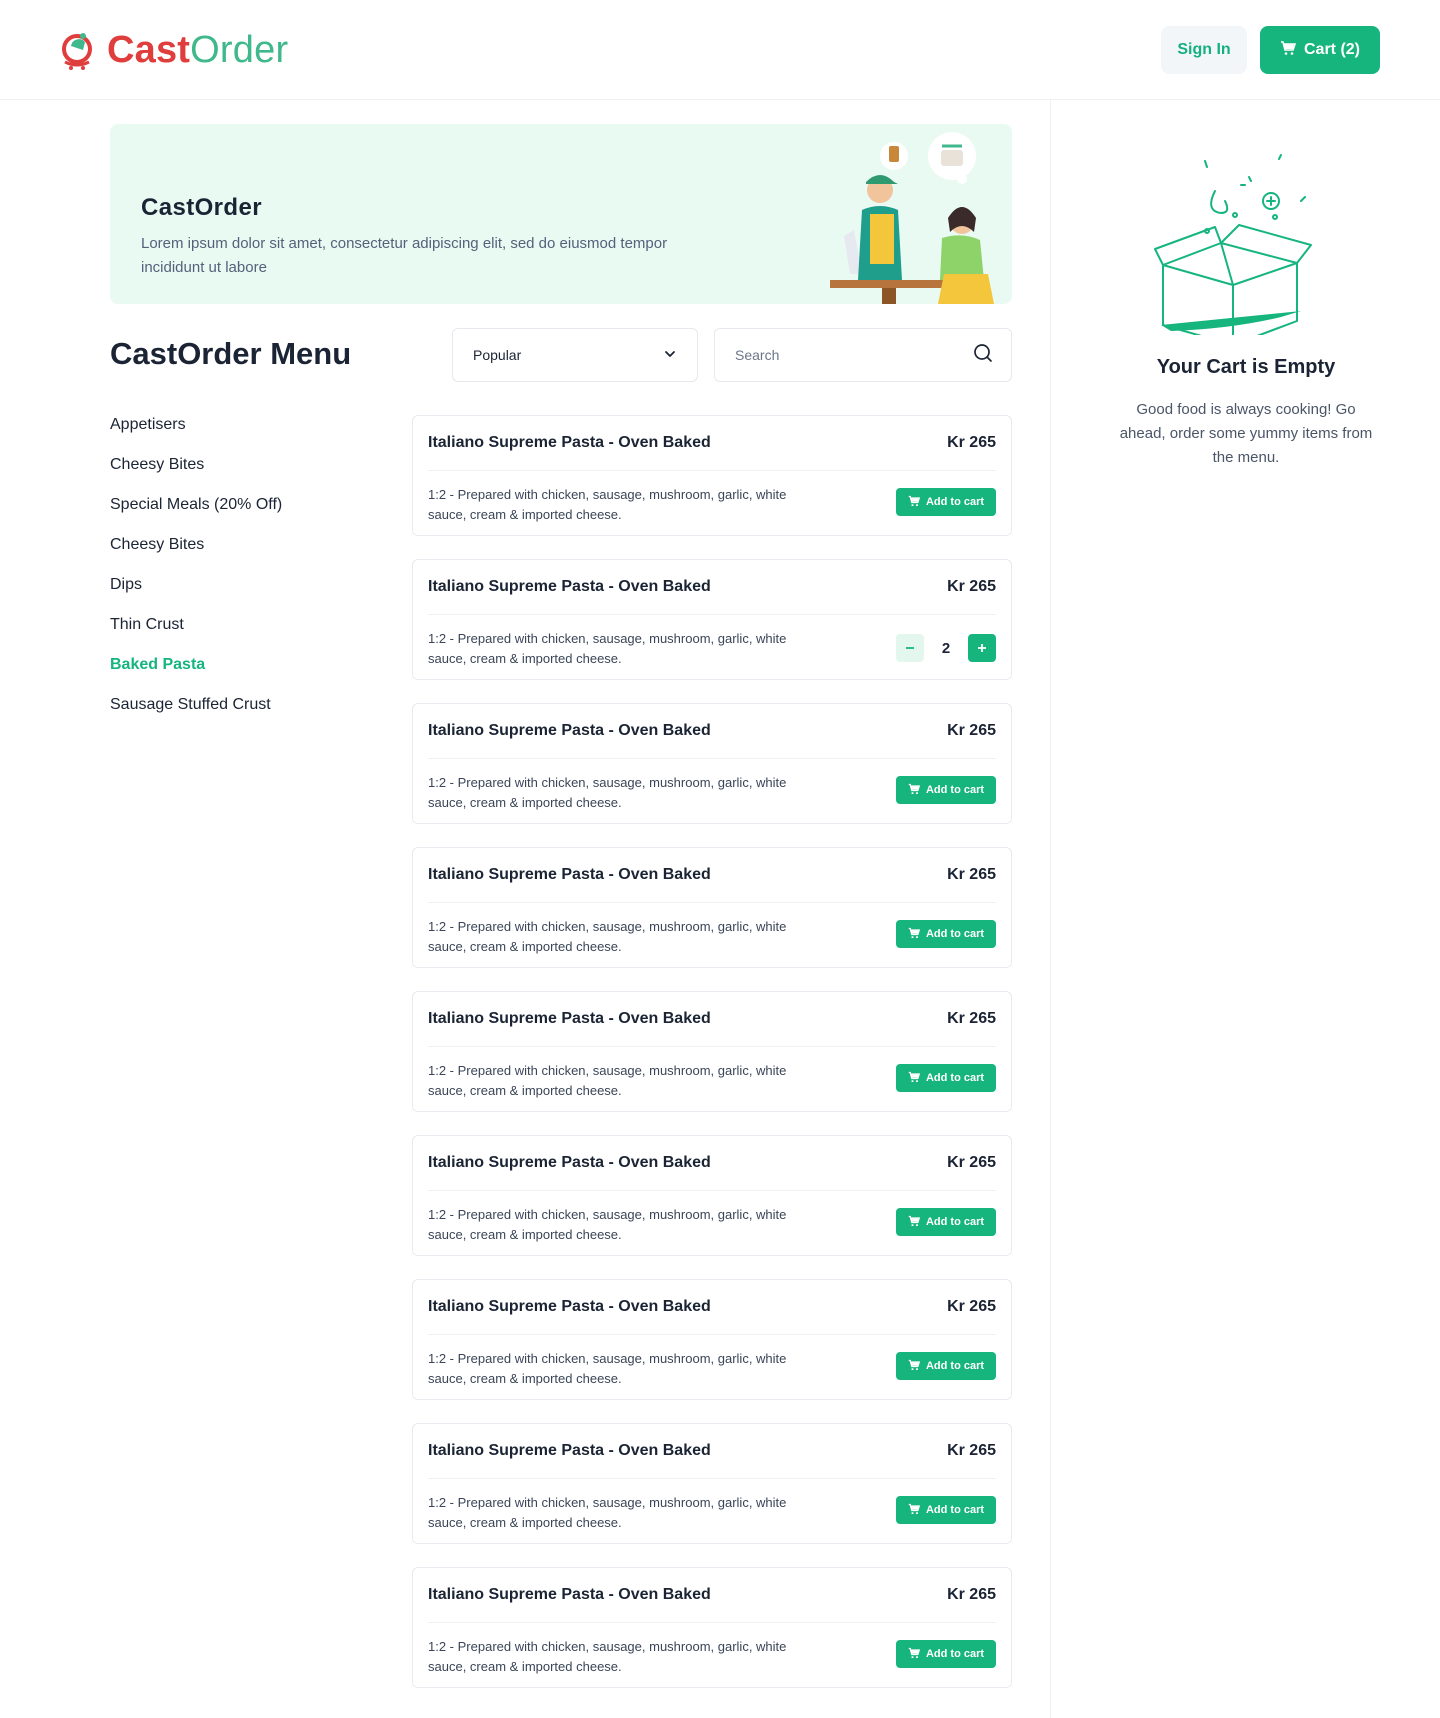 The width and height of the screenshot is (1440, 1718). What do you see at coordinates (196, 712) in the screenshot?
I see `category-item-sausage-stuffed-crust: Sausage Stuffed Crust` at bounding box center [196, 712].